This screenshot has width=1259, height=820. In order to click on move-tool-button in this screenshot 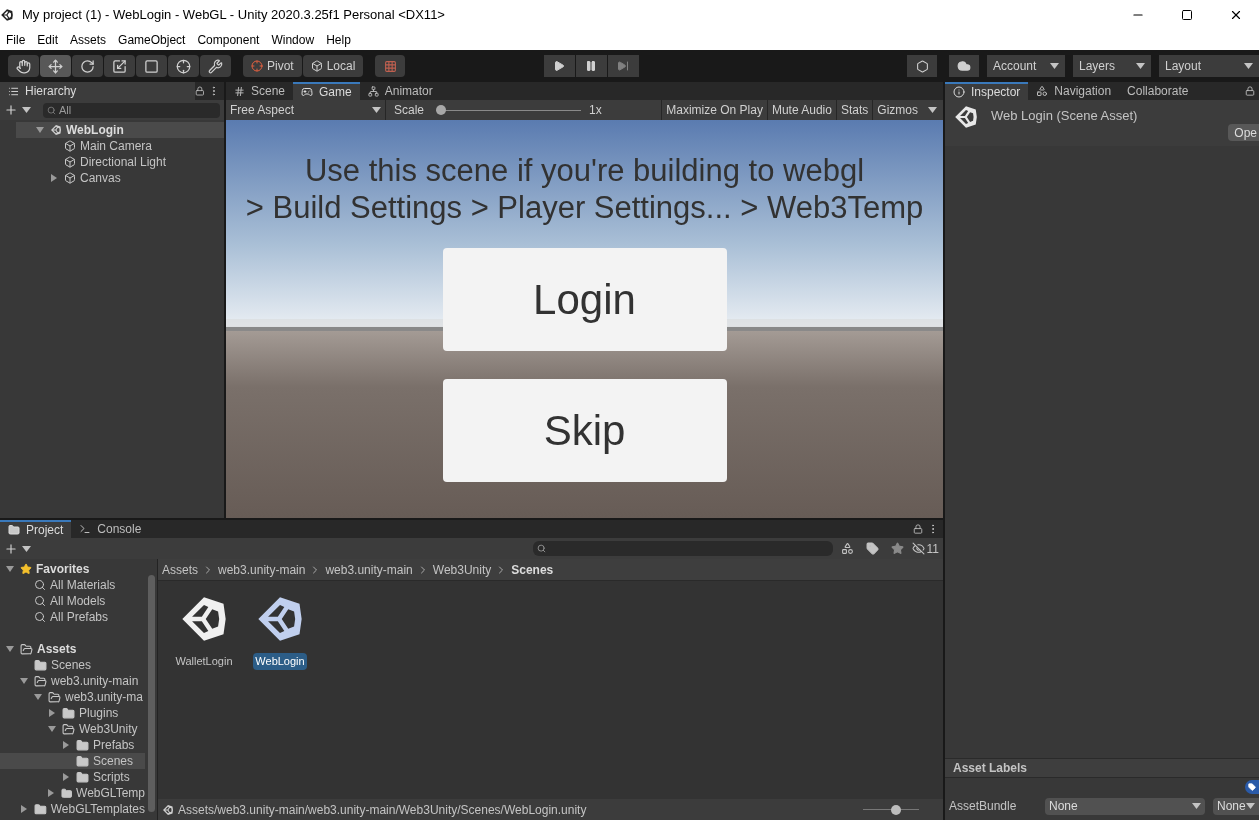, I will do `click(55, 66)`.